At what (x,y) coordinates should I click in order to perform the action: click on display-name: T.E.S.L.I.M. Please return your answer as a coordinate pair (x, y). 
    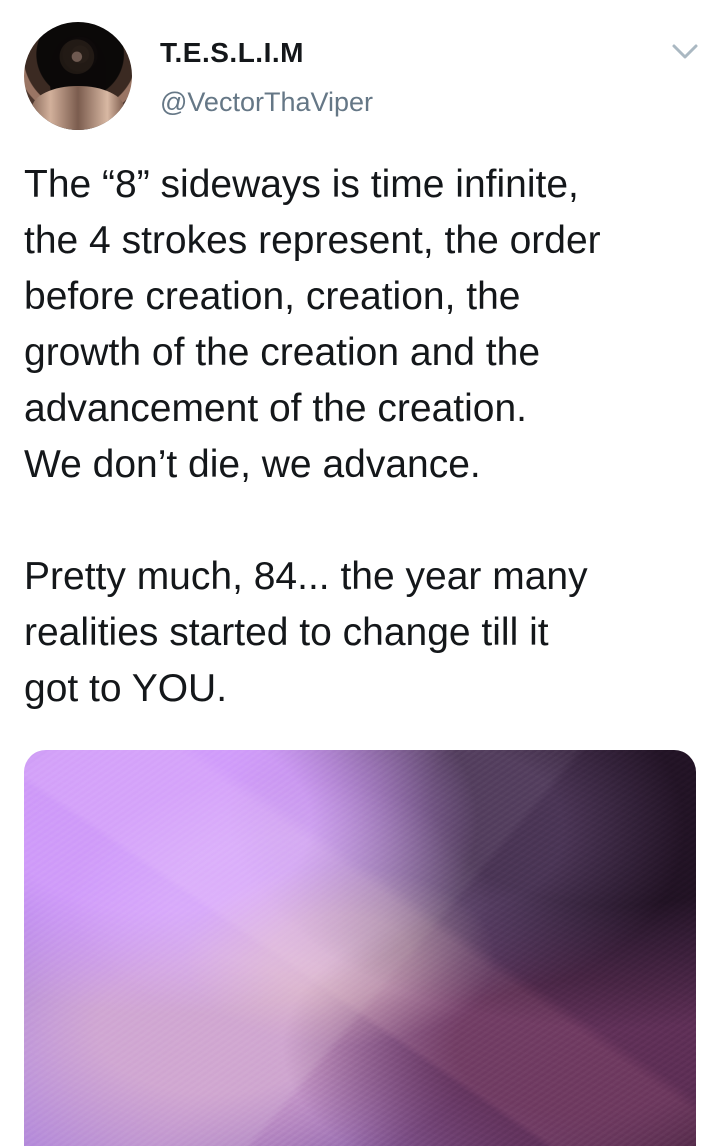
    Looking at the image, I should click on (232, 53).